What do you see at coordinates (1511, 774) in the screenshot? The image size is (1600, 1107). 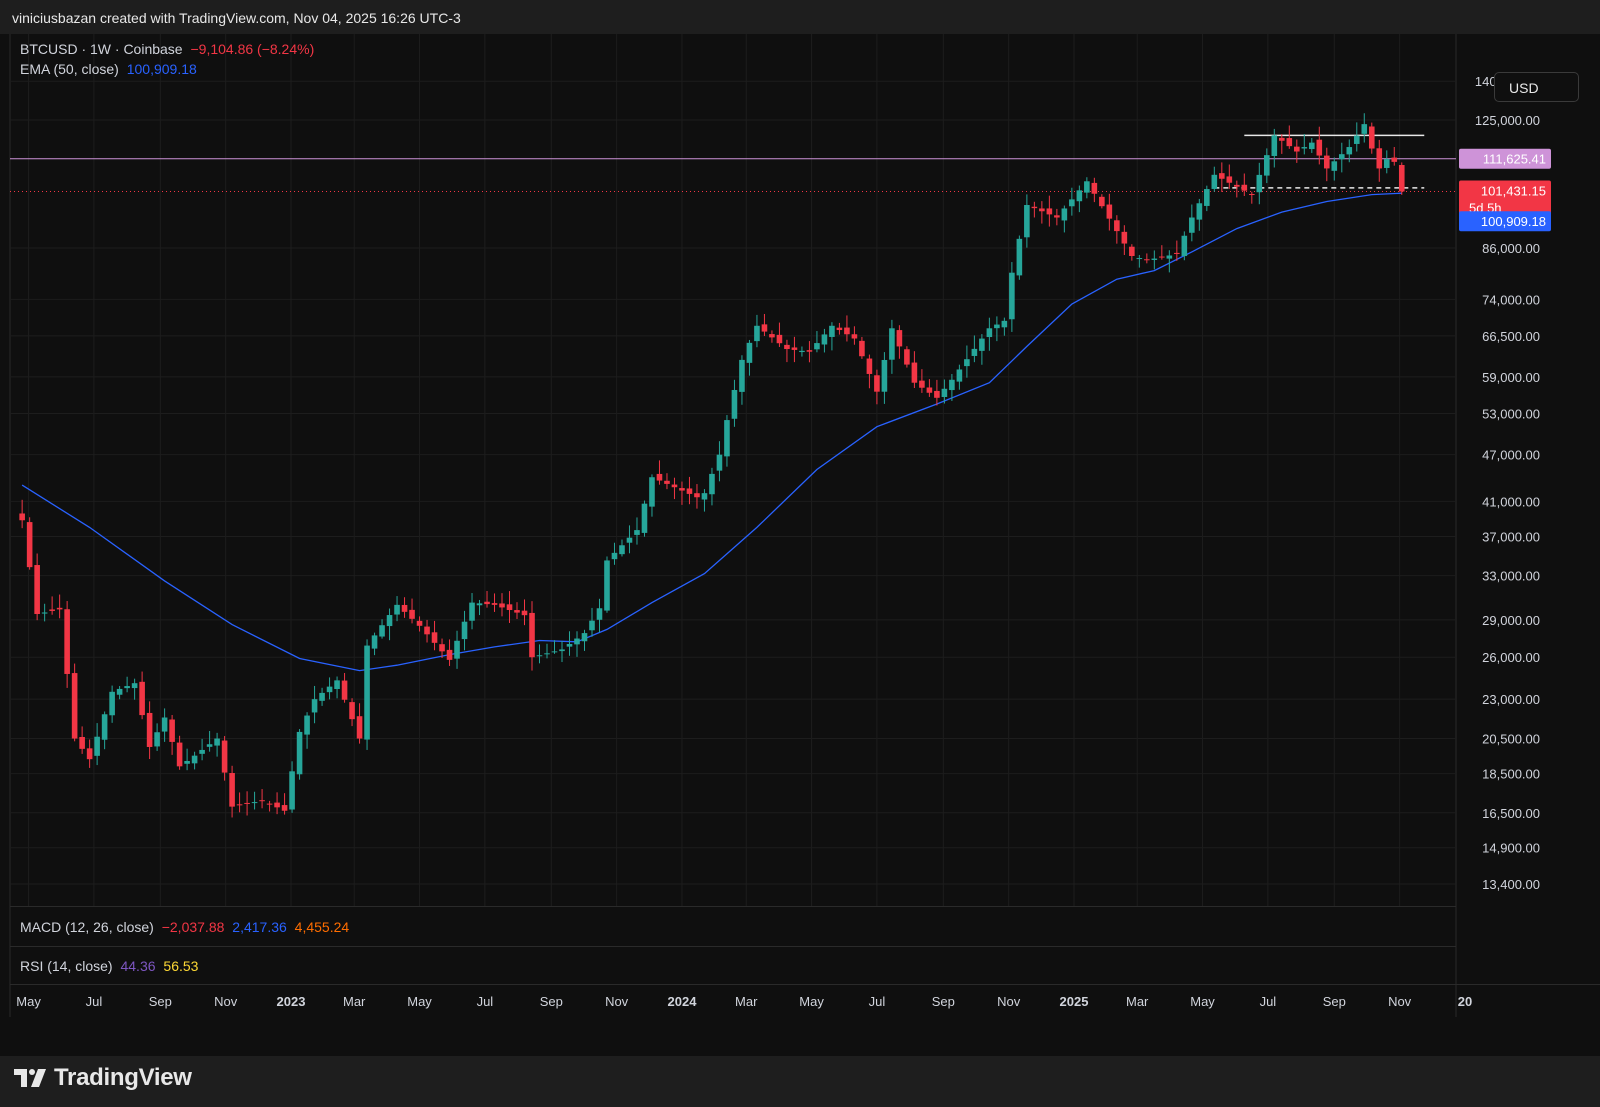 I see `price-tick-label: 18,500.00` at bounding box center [1511, 774].